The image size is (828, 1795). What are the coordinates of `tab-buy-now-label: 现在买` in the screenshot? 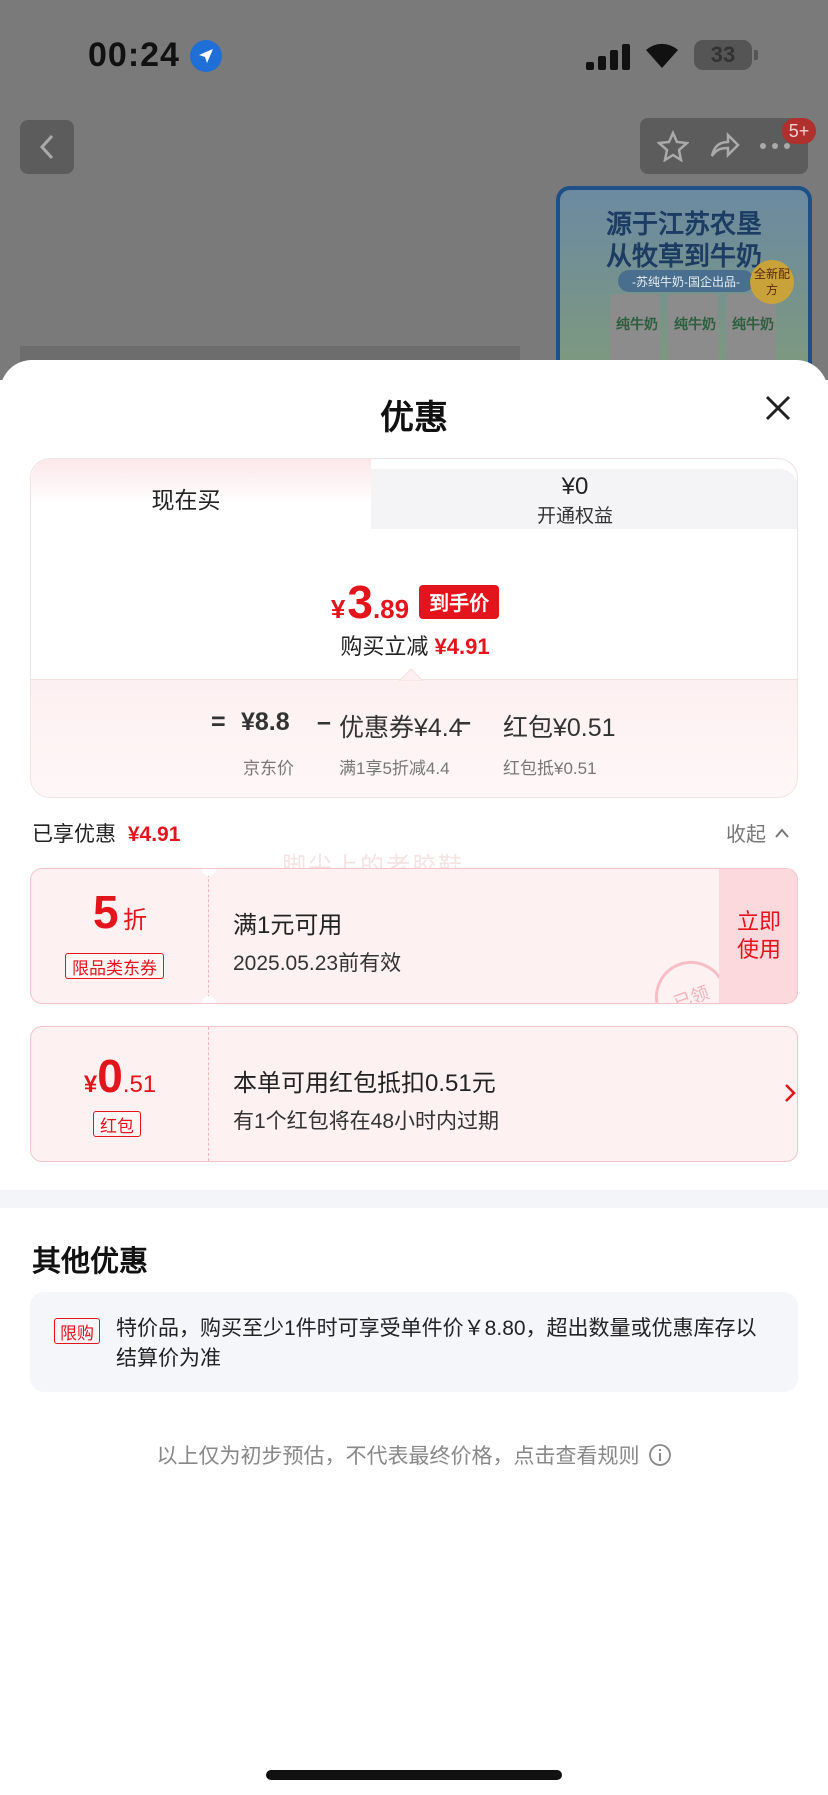 It's located at (186, 500).